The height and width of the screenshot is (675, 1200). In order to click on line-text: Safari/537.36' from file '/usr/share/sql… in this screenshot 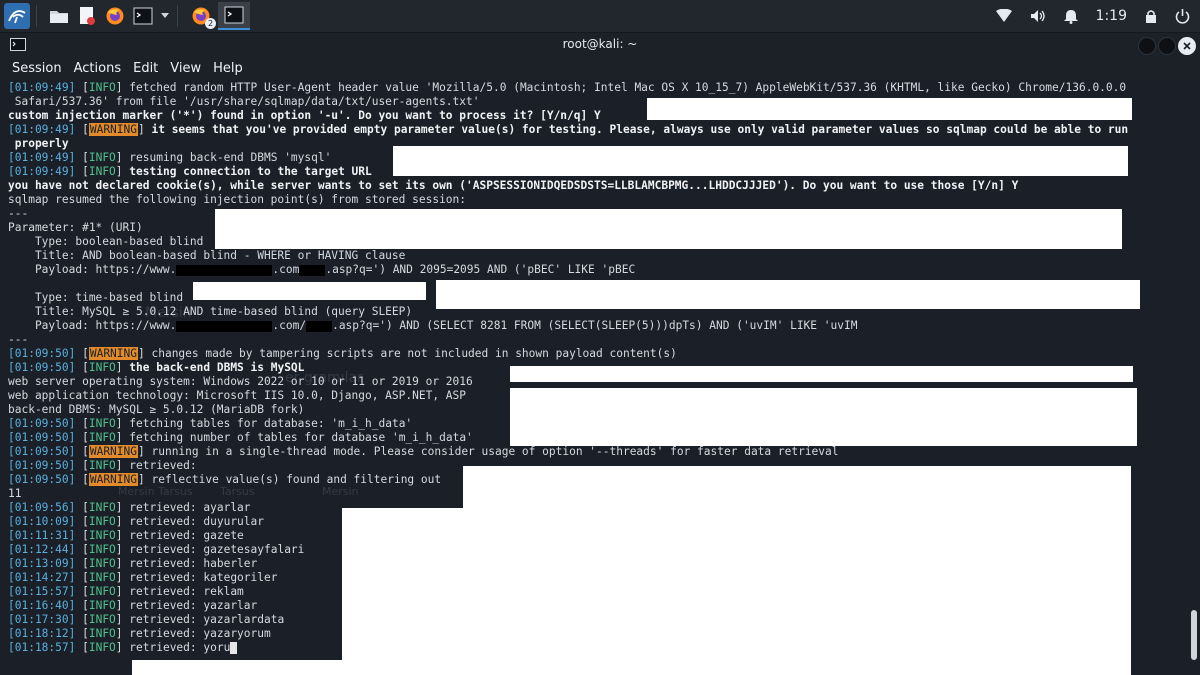, I will do `click(244, 101)`.